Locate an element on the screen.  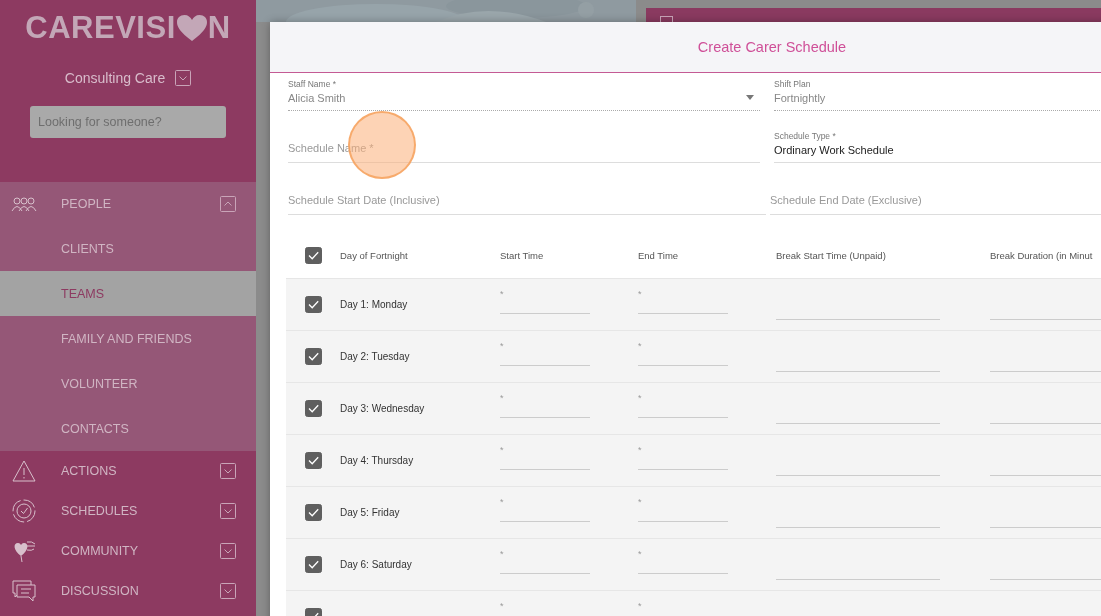
day-cell: Day 5: Friday is located at coordinates (370, 512).